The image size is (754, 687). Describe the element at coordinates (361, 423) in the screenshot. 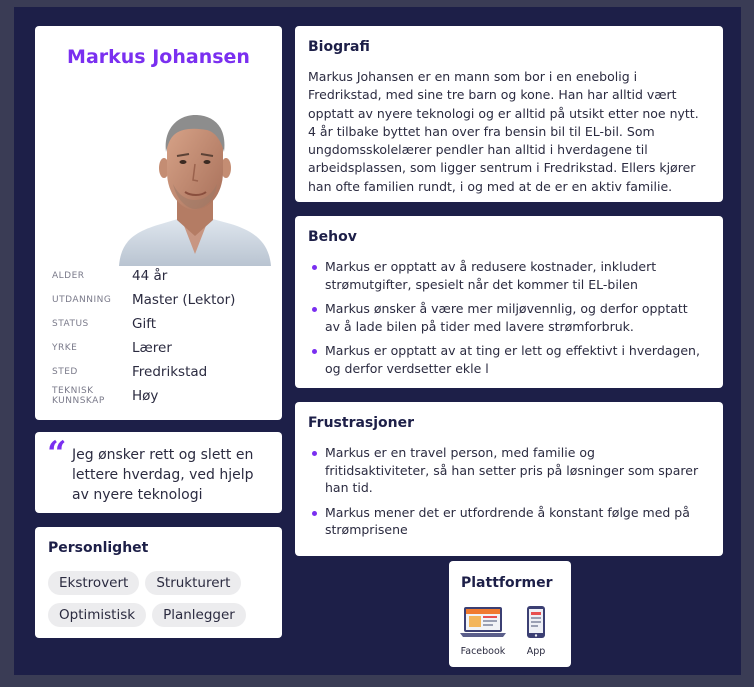

I see `frustrations-title: Frustrasjoner` at that location.